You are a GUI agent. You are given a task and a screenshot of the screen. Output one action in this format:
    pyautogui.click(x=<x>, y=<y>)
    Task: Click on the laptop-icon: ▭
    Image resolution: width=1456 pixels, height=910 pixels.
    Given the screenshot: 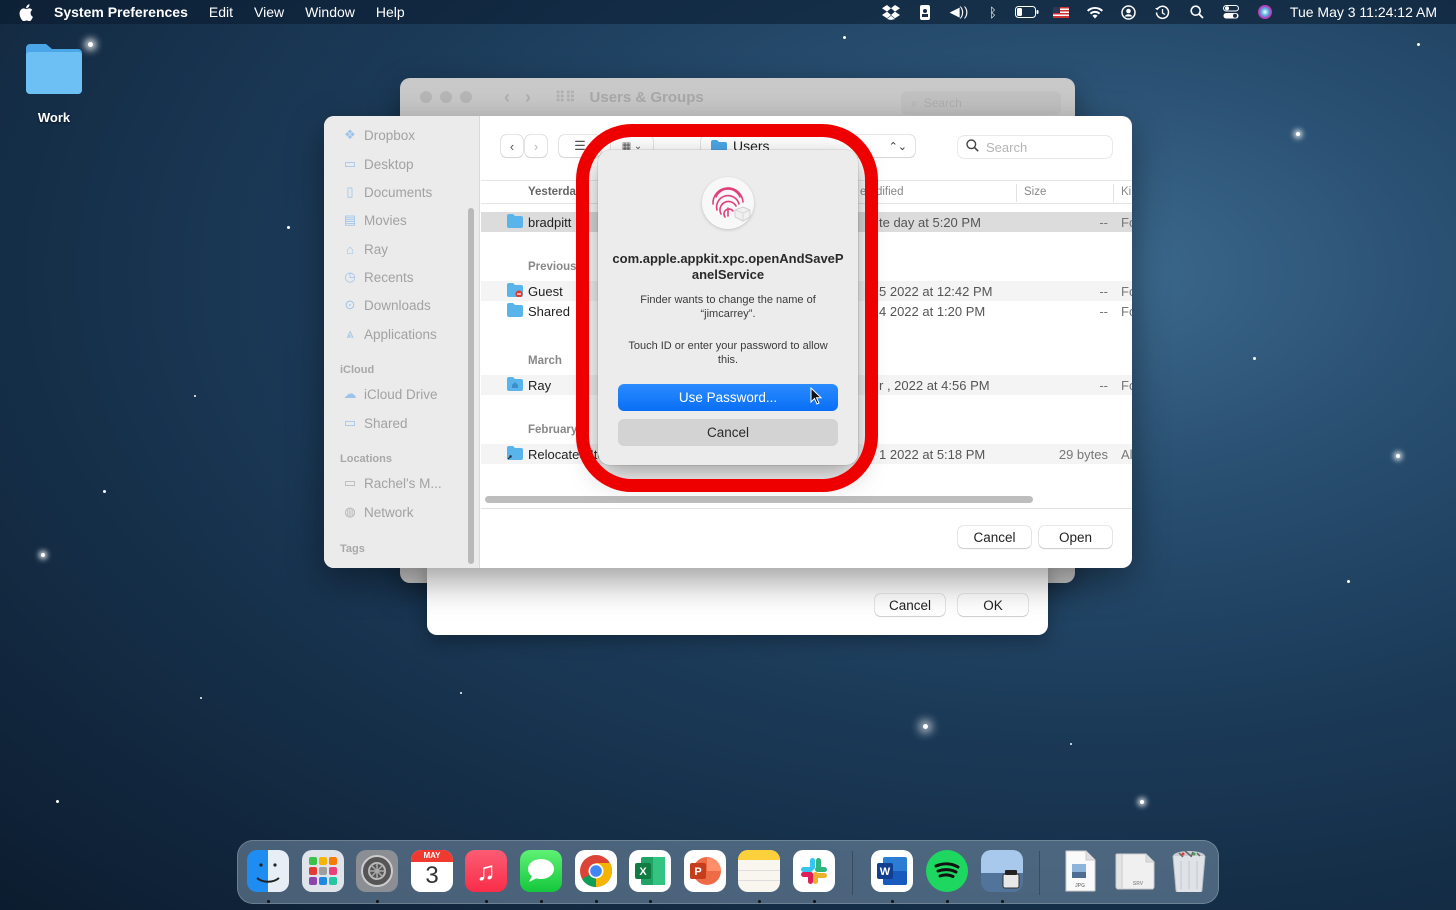 What is the action you would take?
    pyautogui.click(x=350, y=482)
    